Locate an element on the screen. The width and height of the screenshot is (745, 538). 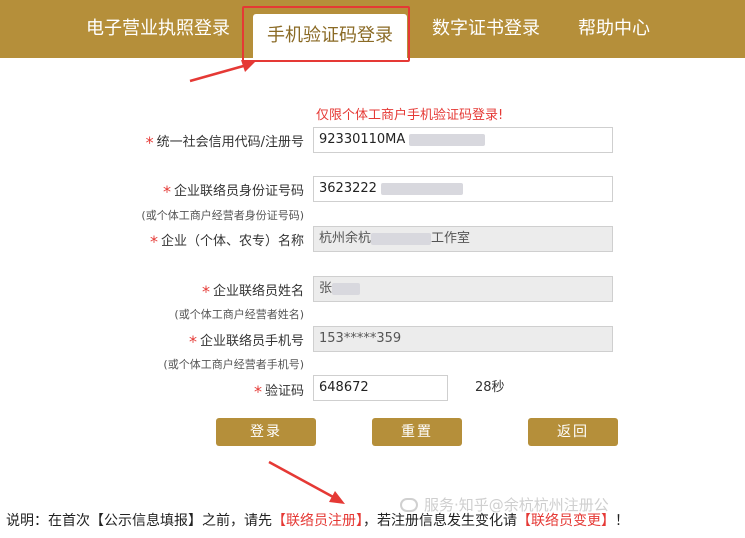
footer-suffix: ！ is located at coordinates (622, 521).